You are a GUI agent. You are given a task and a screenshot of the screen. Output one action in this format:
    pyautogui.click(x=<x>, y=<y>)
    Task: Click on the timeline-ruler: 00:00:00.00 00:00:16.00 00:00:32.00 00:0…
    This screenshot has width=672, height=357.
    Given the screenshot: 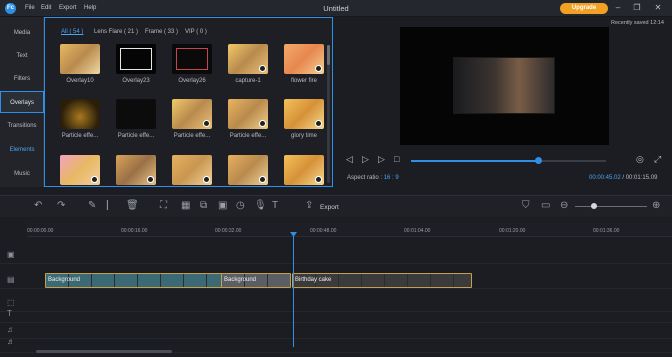 What is the action you would take?
    pyautogui.click(x=349, y=229)
    